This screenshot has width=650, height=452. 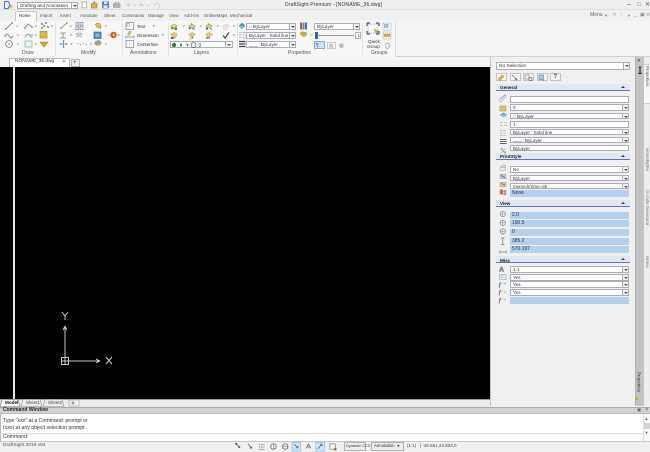 What do you see at coordinates (501, 270) in the screenshot?
I see `svg-text: A` at bounding box center [501, 270].